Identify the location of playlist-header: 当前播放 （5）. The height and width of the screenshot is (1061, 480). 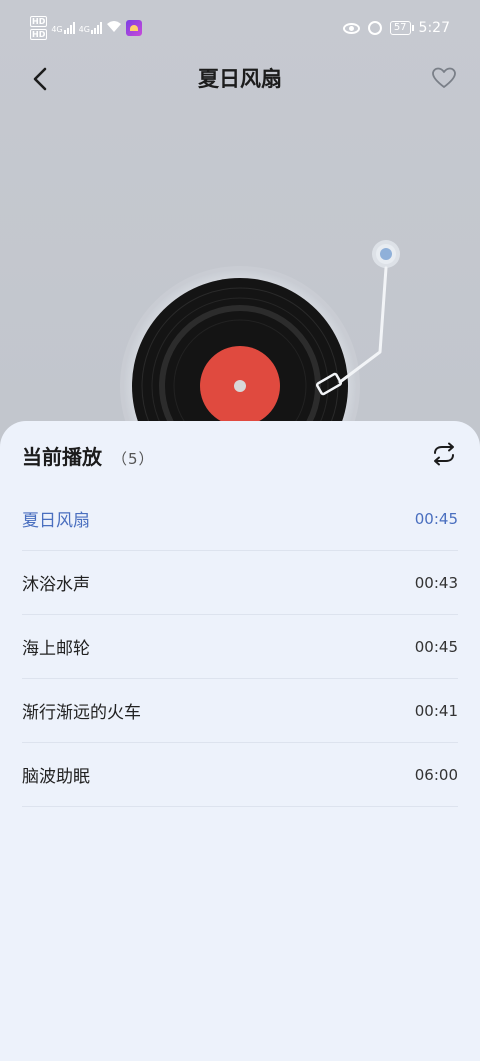
(88, 455).